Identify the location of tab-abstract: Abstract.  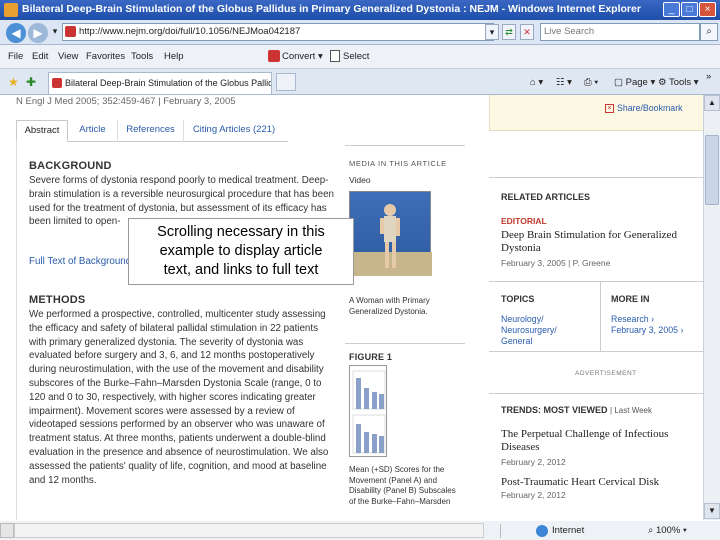
(42, 131).